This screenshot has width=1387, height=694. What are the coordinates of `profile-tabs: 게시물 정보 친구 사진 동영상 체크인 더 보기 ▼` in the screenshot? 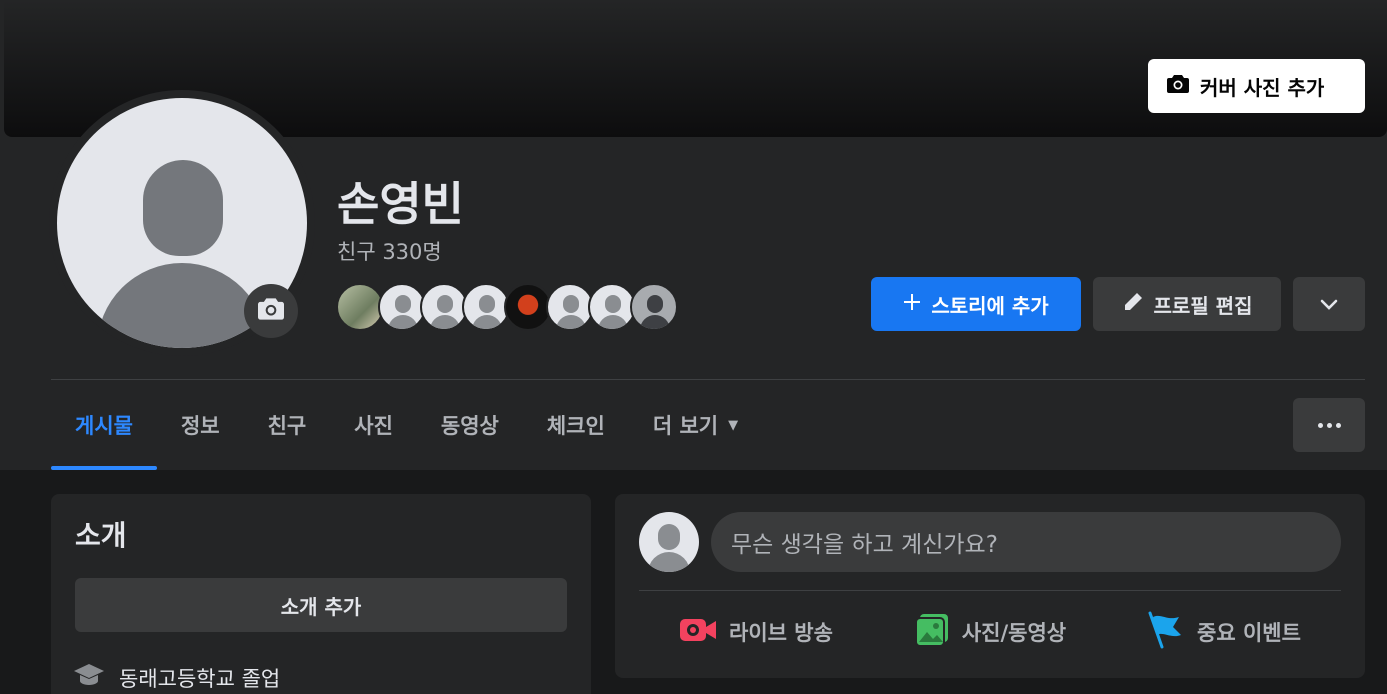 It's located at (406, 425).